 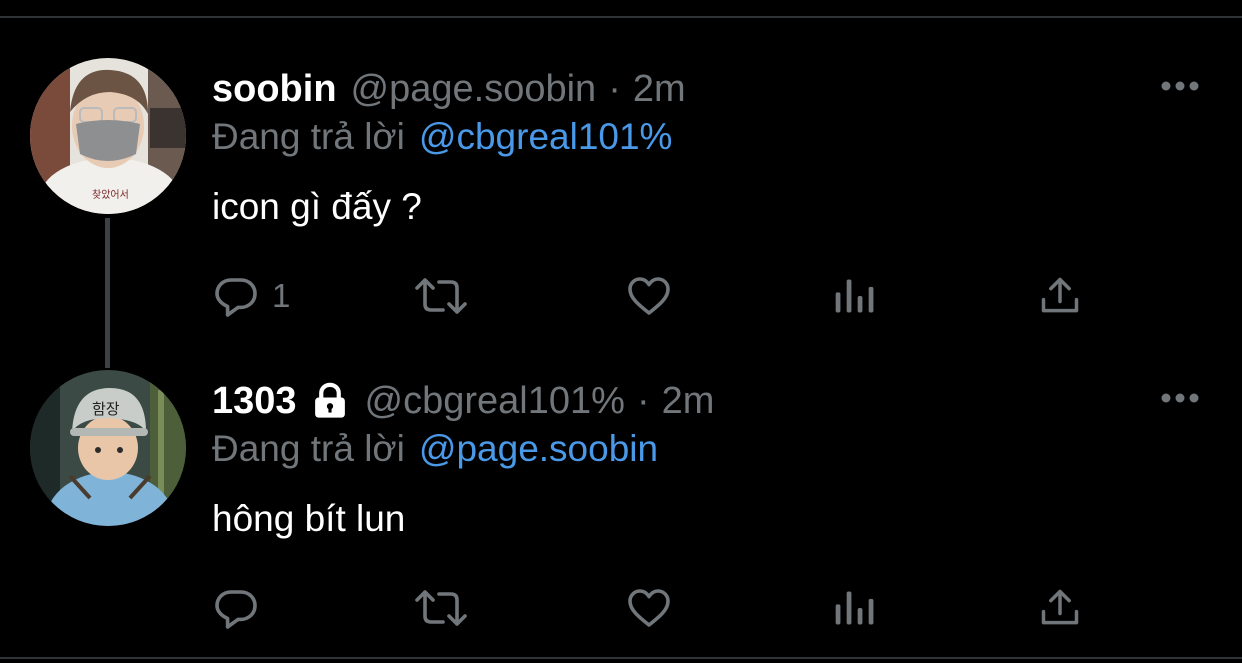 I want to click on tweet-text: hông bít lun, so click(x=309, y=518).